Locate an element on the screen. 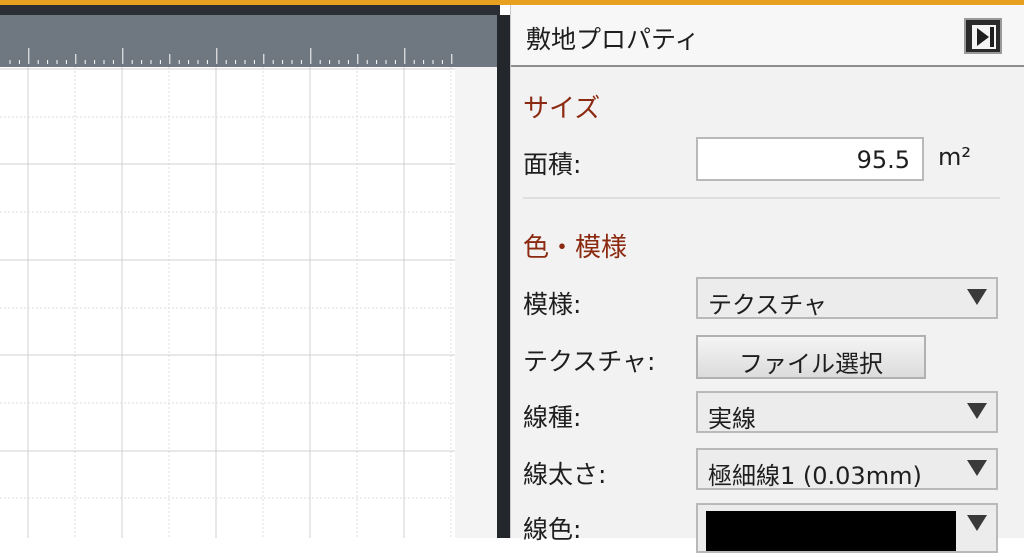 This screenshot has height=553, width=1024. texture-label: テクスチャ: is located at coordinates (589, 361).